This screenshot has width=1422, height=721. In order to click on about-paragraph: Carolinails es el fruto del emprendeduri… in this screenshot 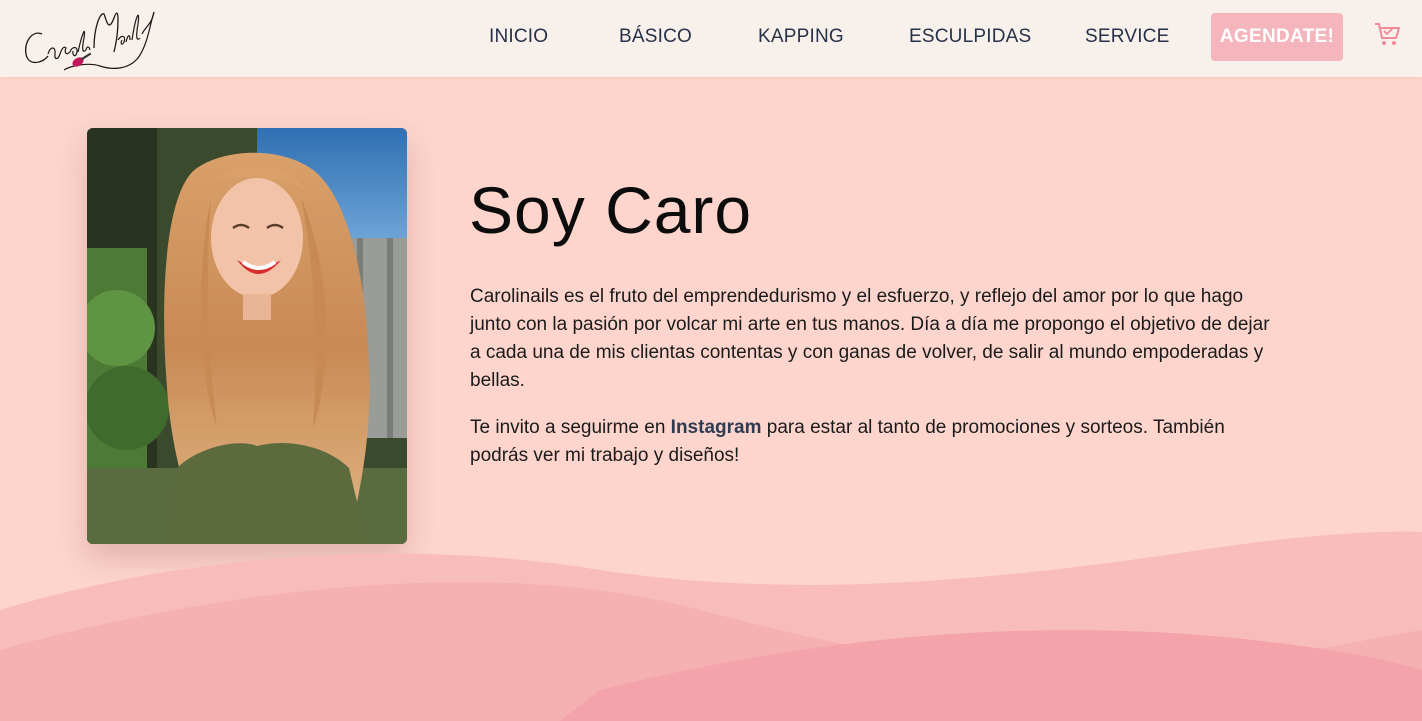, I will do `click(870, 338)`.